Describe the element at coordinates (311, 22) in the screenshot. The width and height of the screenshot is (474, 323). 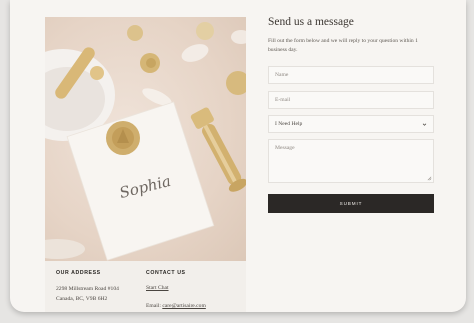
I see `form-title: Send us a message` at that location.